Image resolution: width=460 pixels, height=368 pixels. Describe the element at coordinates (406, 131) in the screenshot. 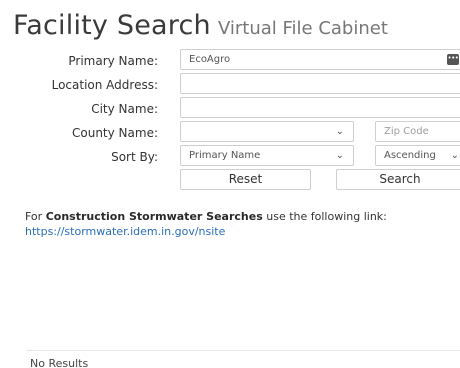

I see `zip-code-placeholder: Zip Code` at that location.